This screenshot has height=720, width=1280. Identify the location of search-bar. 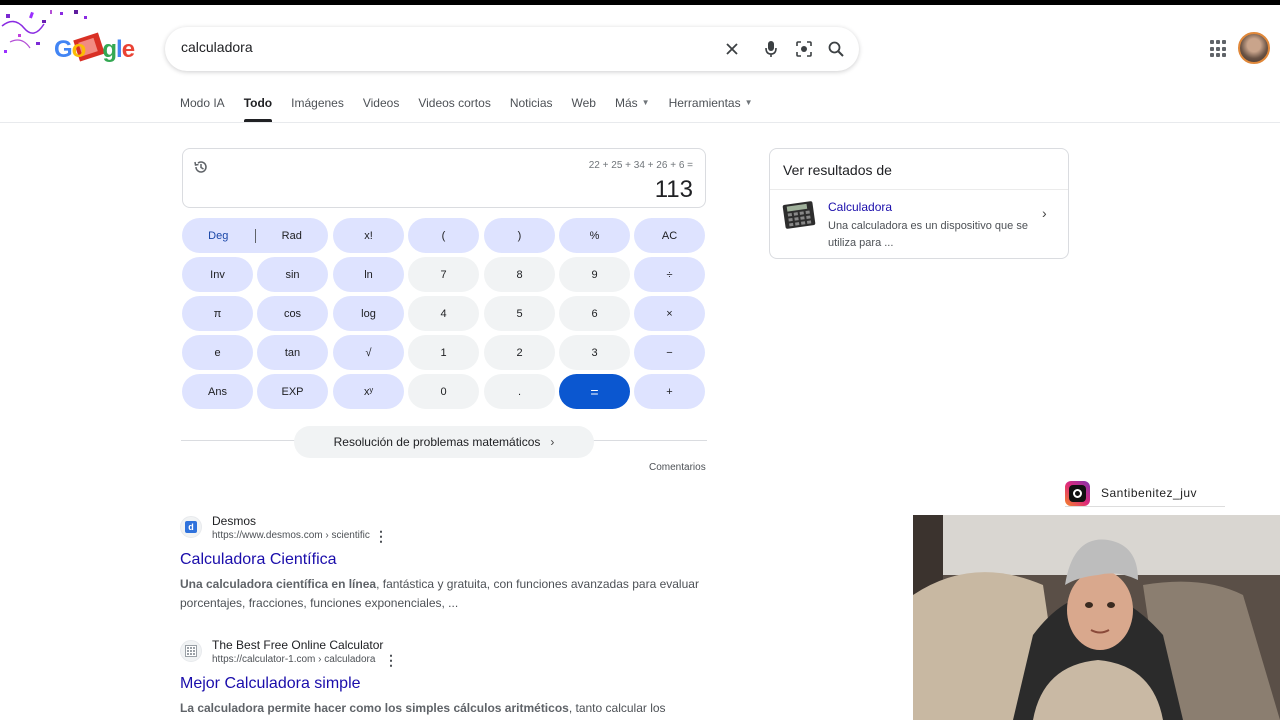
(512, 49).